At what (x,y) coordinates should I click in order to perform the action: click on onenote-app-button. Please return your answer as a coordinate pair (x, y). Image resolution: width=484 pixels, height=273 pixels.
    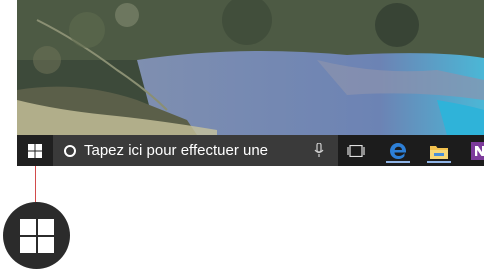
    Looking at the image, I should click on (474, 151).